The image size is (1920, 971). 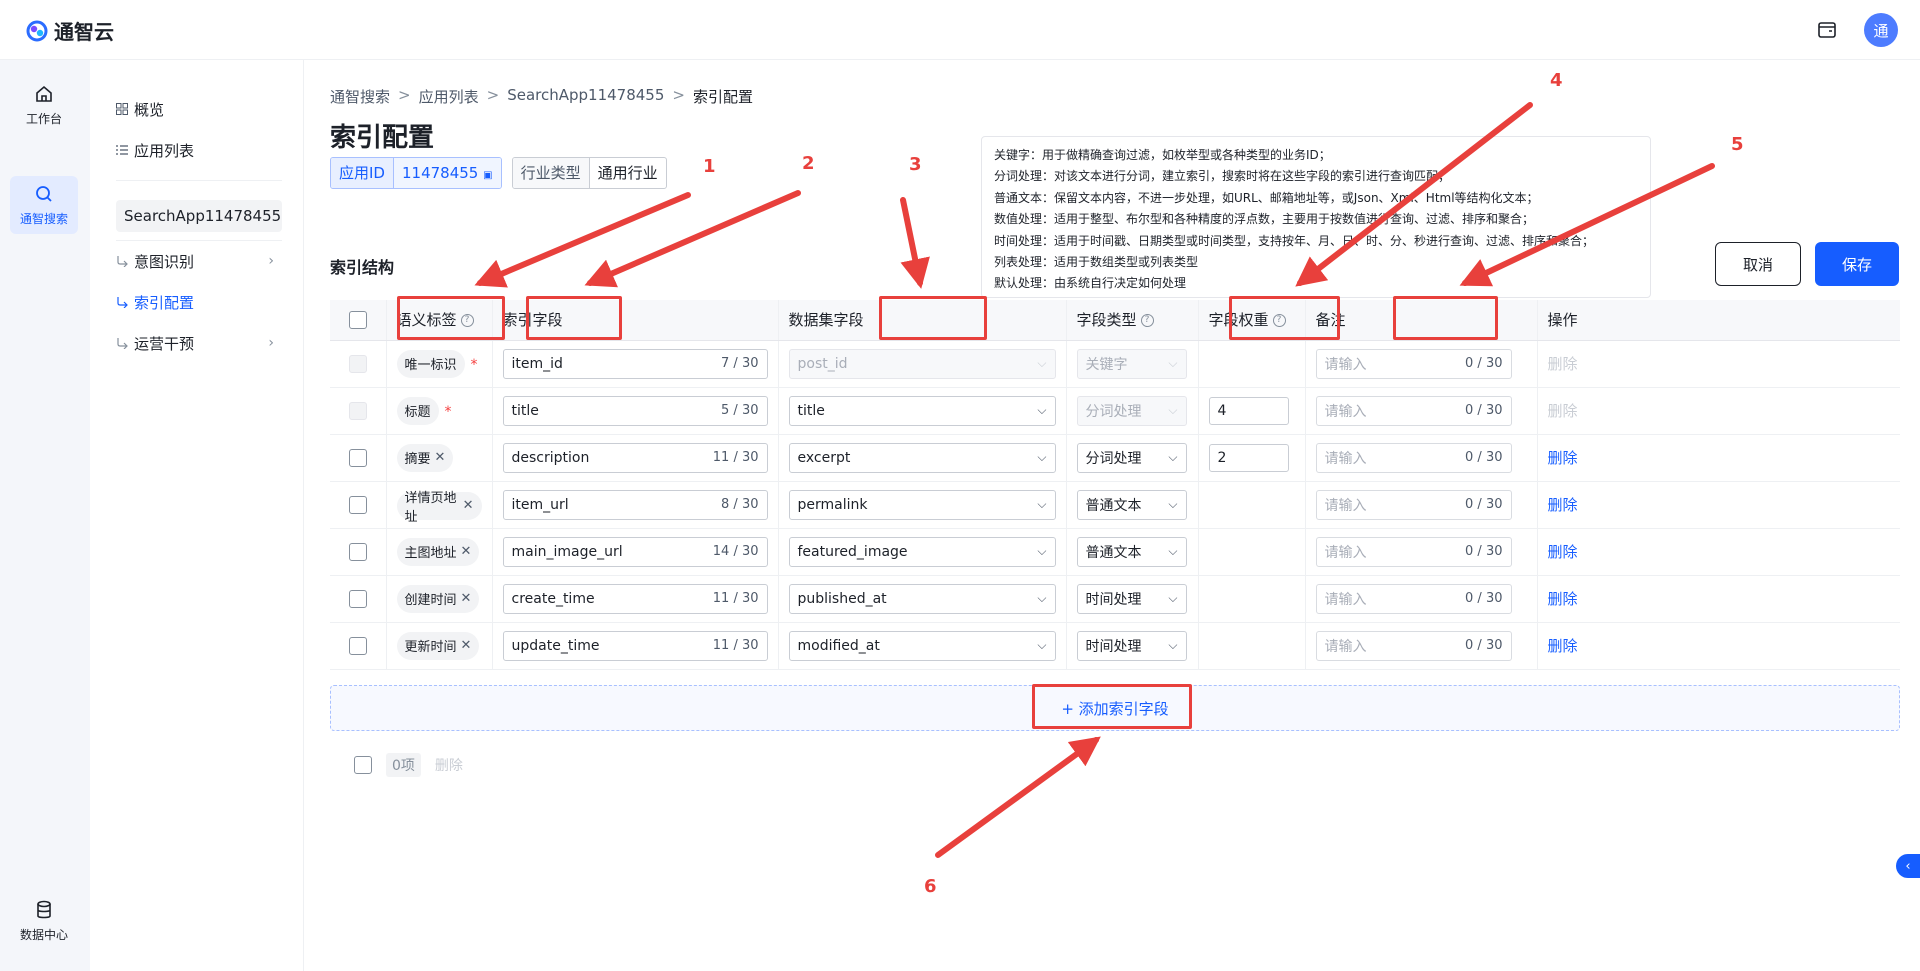 What do you see at coordinates (1248, 457) in the screenshot?
I see `field-weight-input: 2` at bounding box center [1248, 457].